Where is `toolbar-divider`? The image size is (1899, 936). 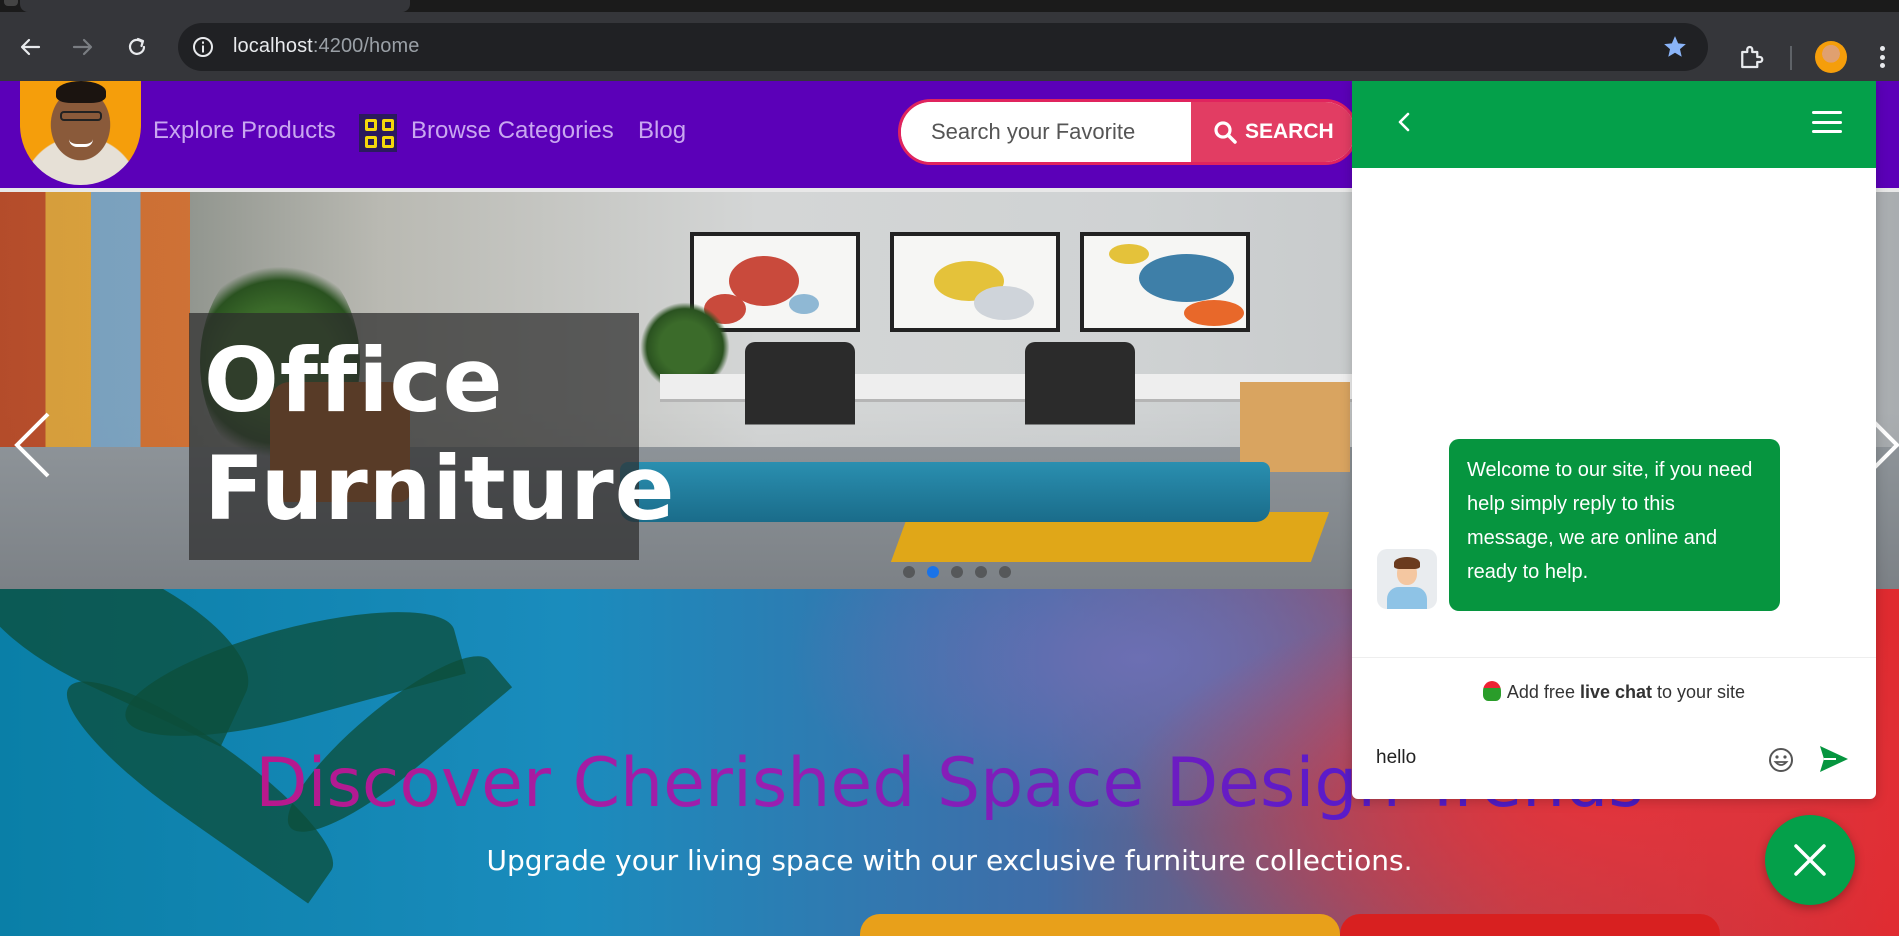
toolbar-divider is located at coordinates (1791, 58).